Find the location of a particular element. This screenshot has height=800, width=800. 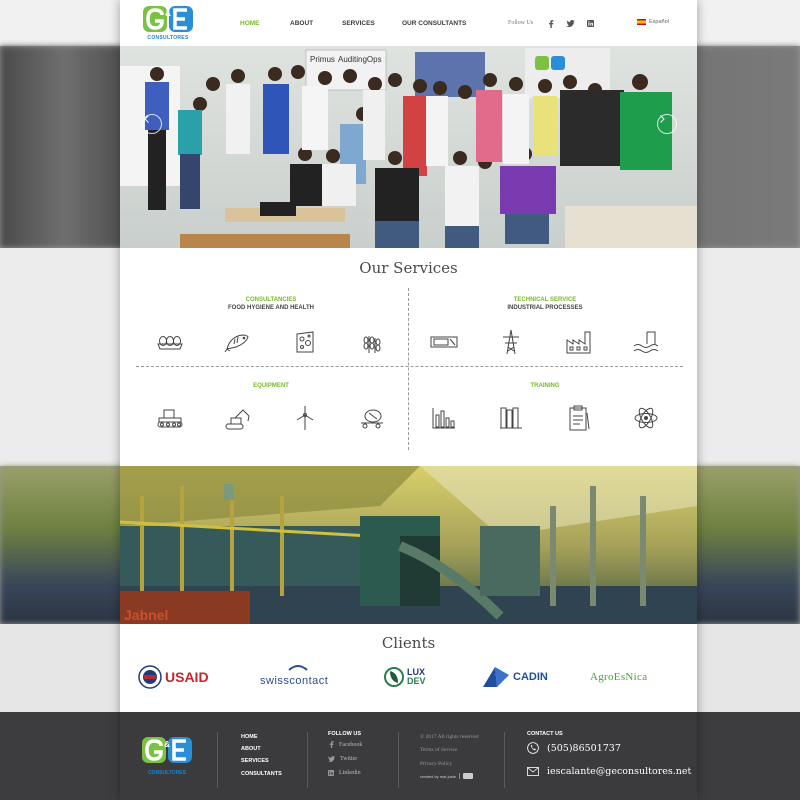

fish-icon is located at coordinates (237, 342).